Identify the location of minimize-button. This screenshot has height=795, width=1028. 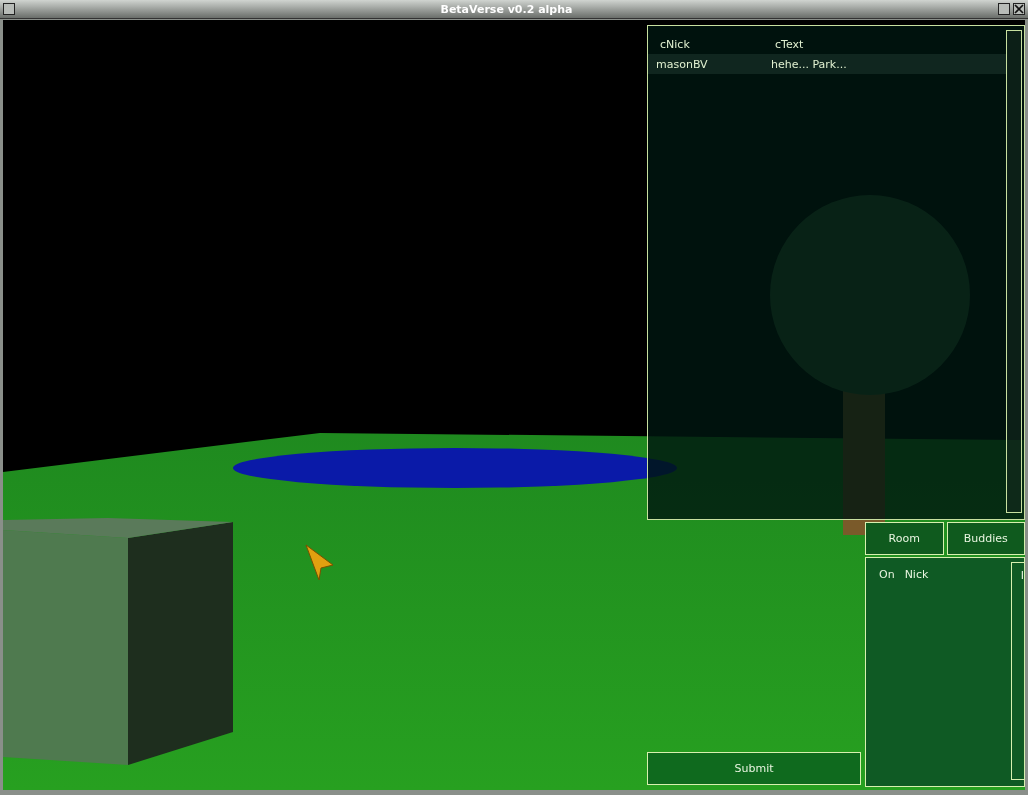
(9, 9).